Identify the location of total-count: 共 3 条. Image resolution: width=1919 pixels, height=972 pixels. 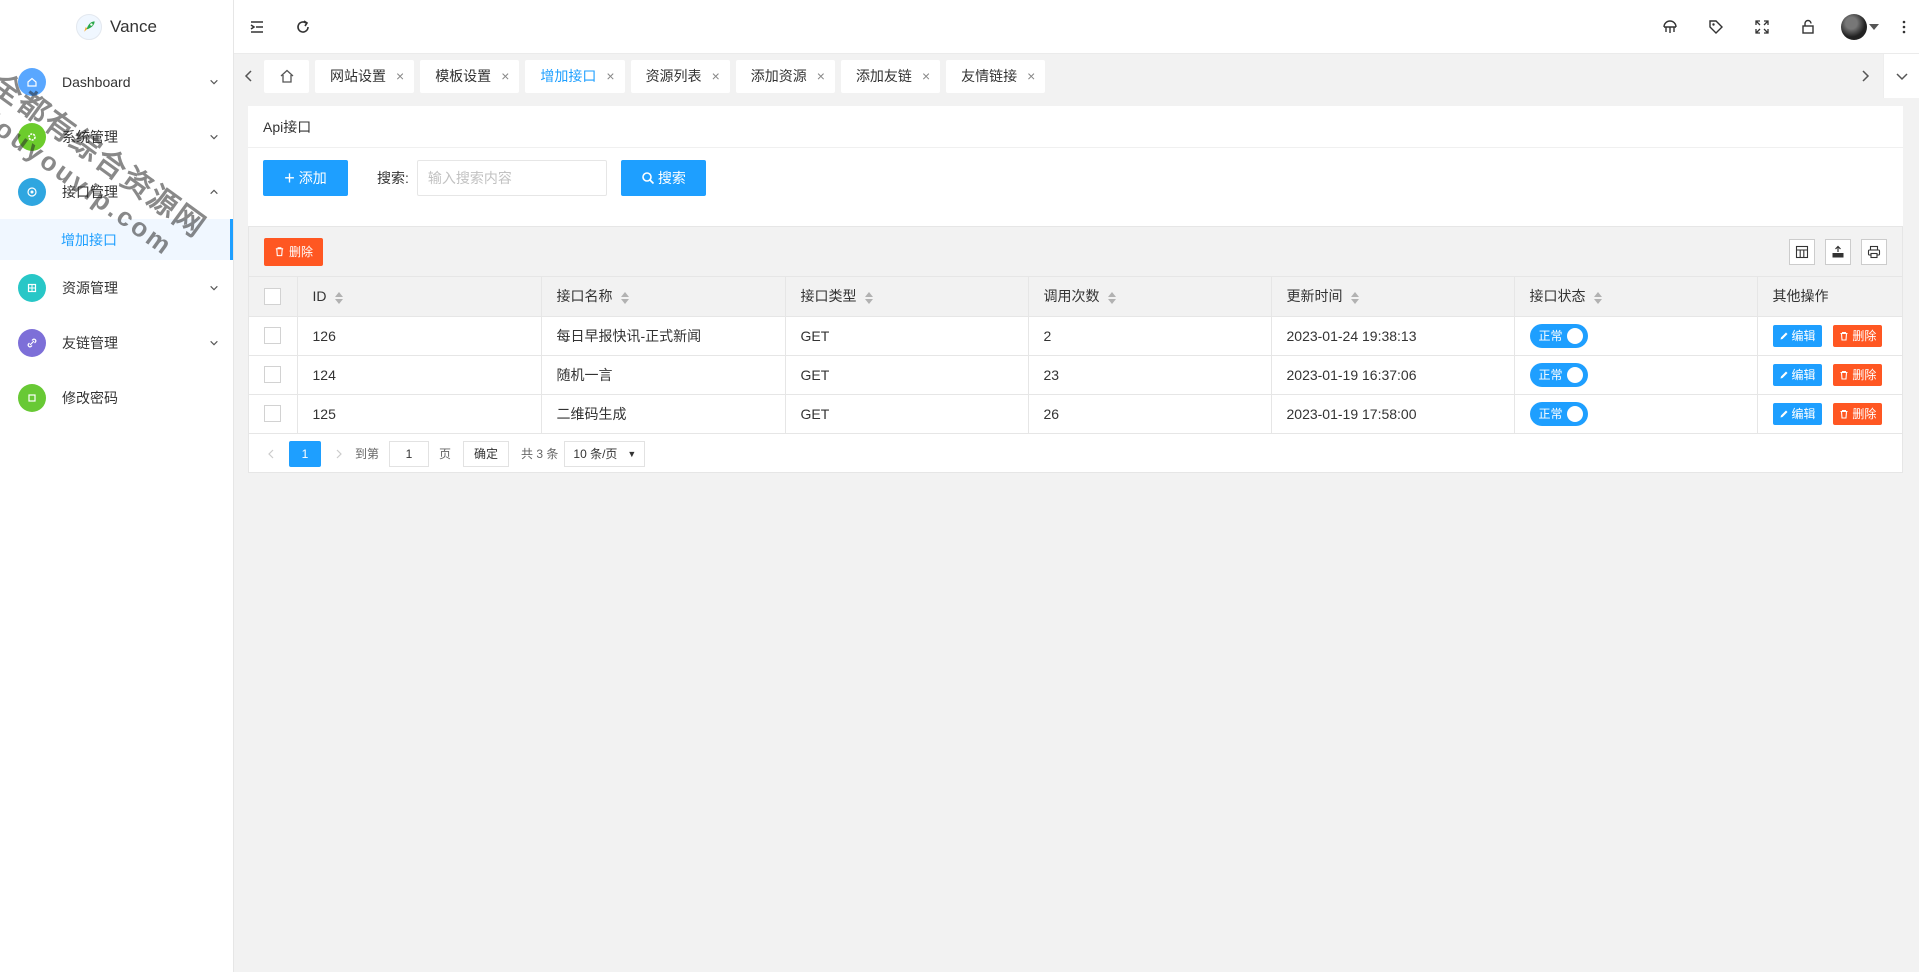
(540, 454).